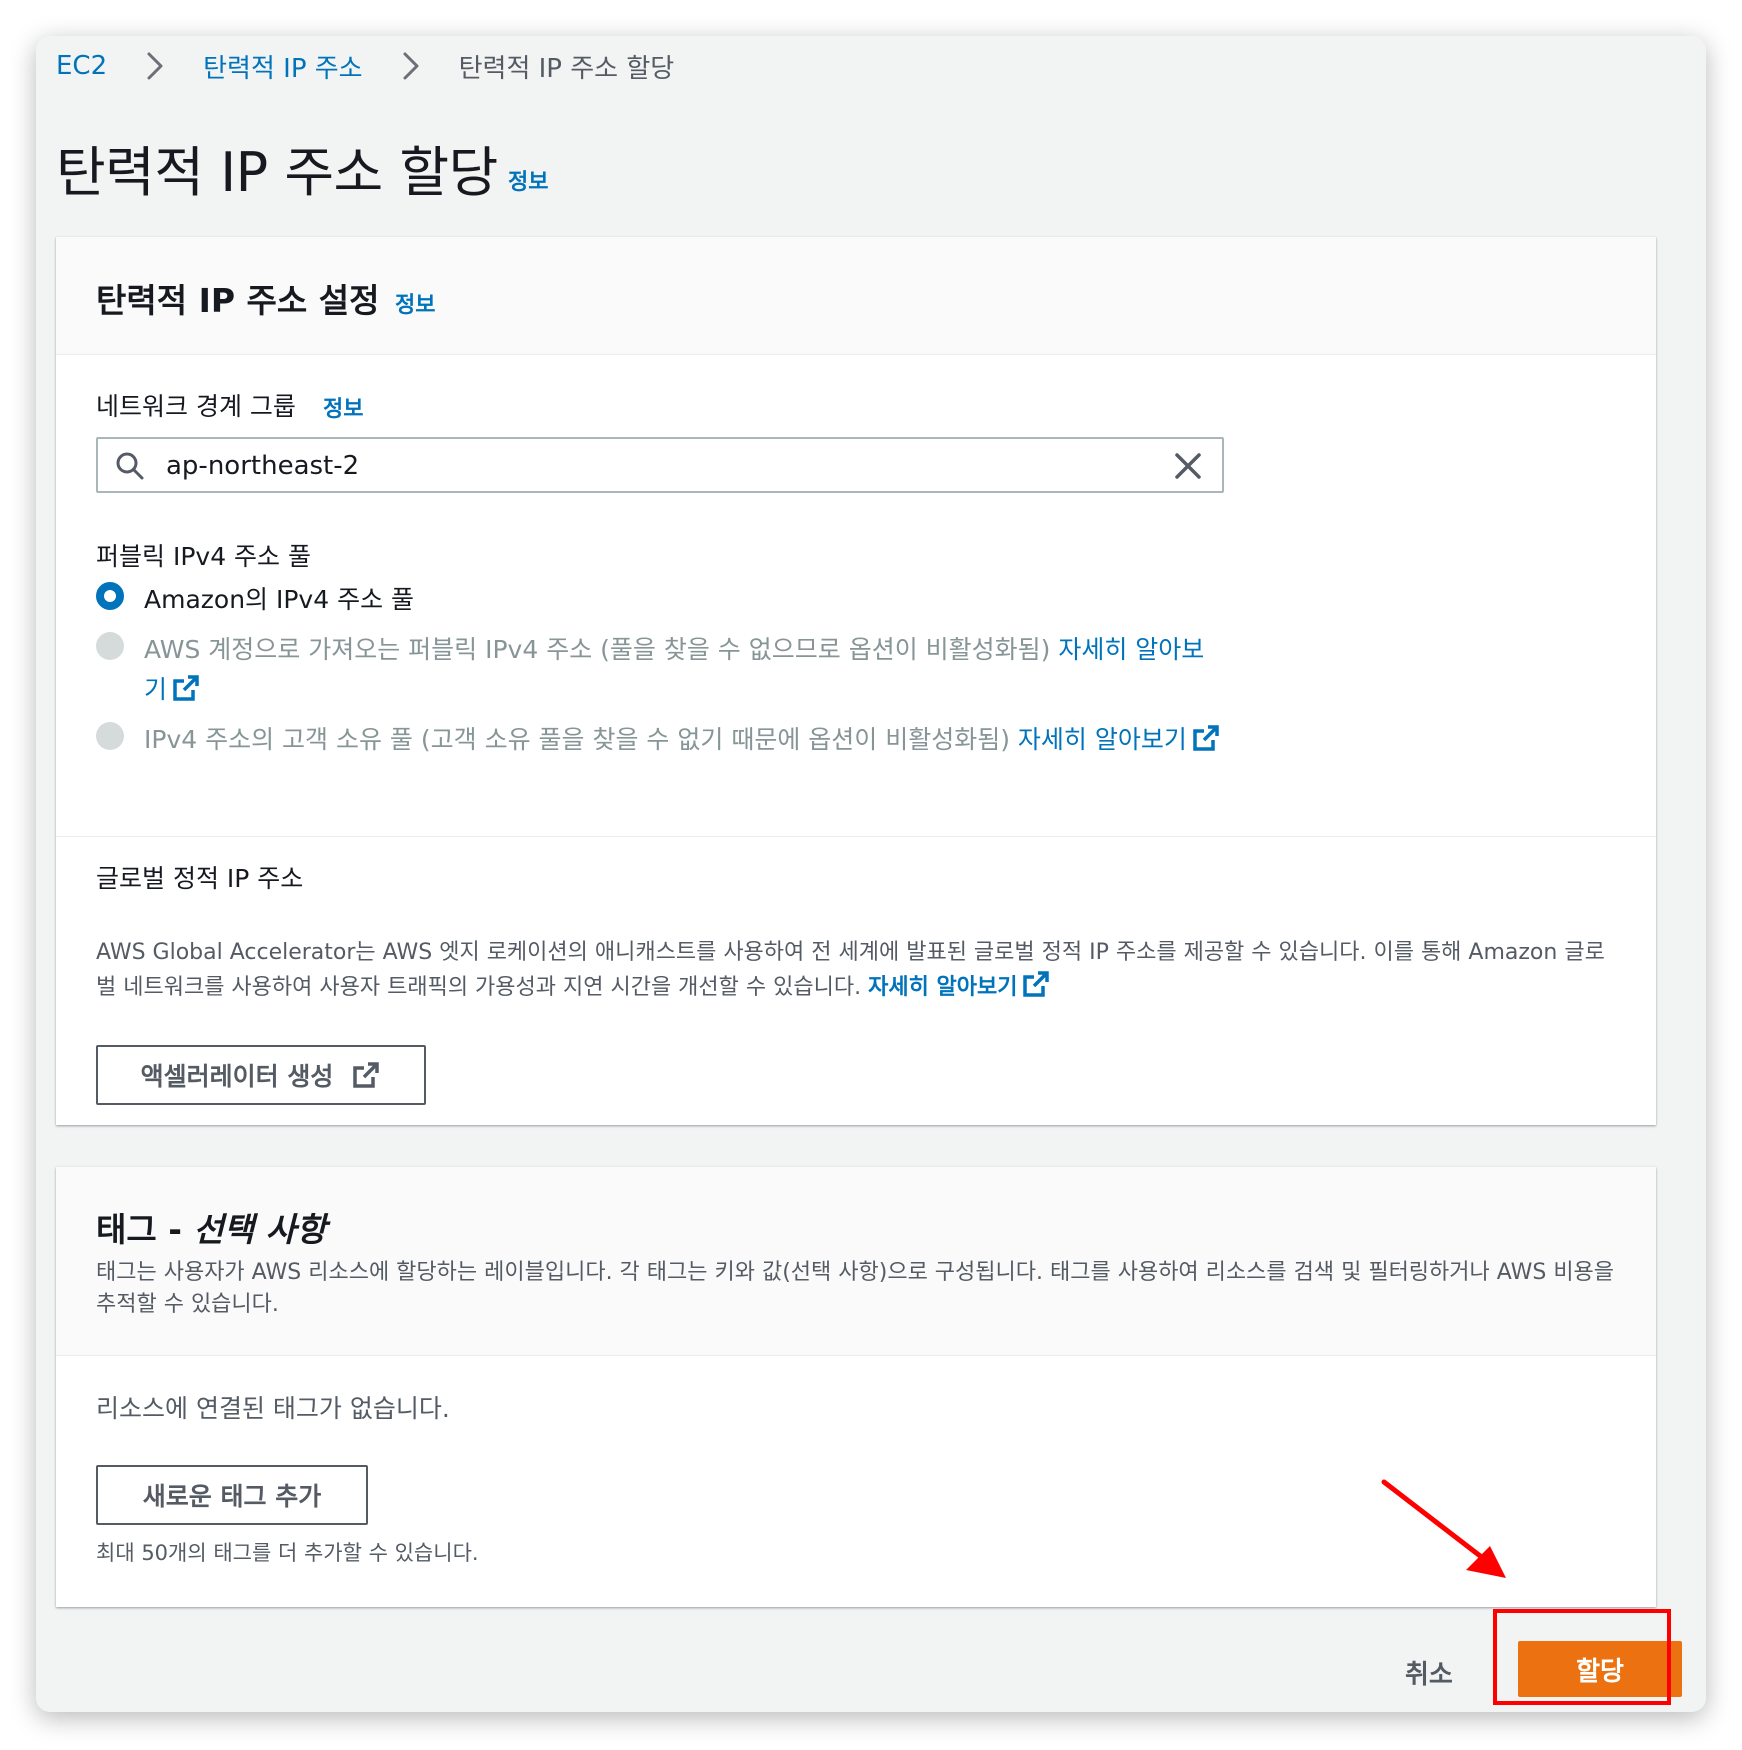 The width and height of the screenshot is (1742, 1750). What do you see at coordinates (856, 296) in the screenshot?
I see `settings-panel-header: 탄력적 IP 주소 설정 정보` at bounding box center [856, 296].